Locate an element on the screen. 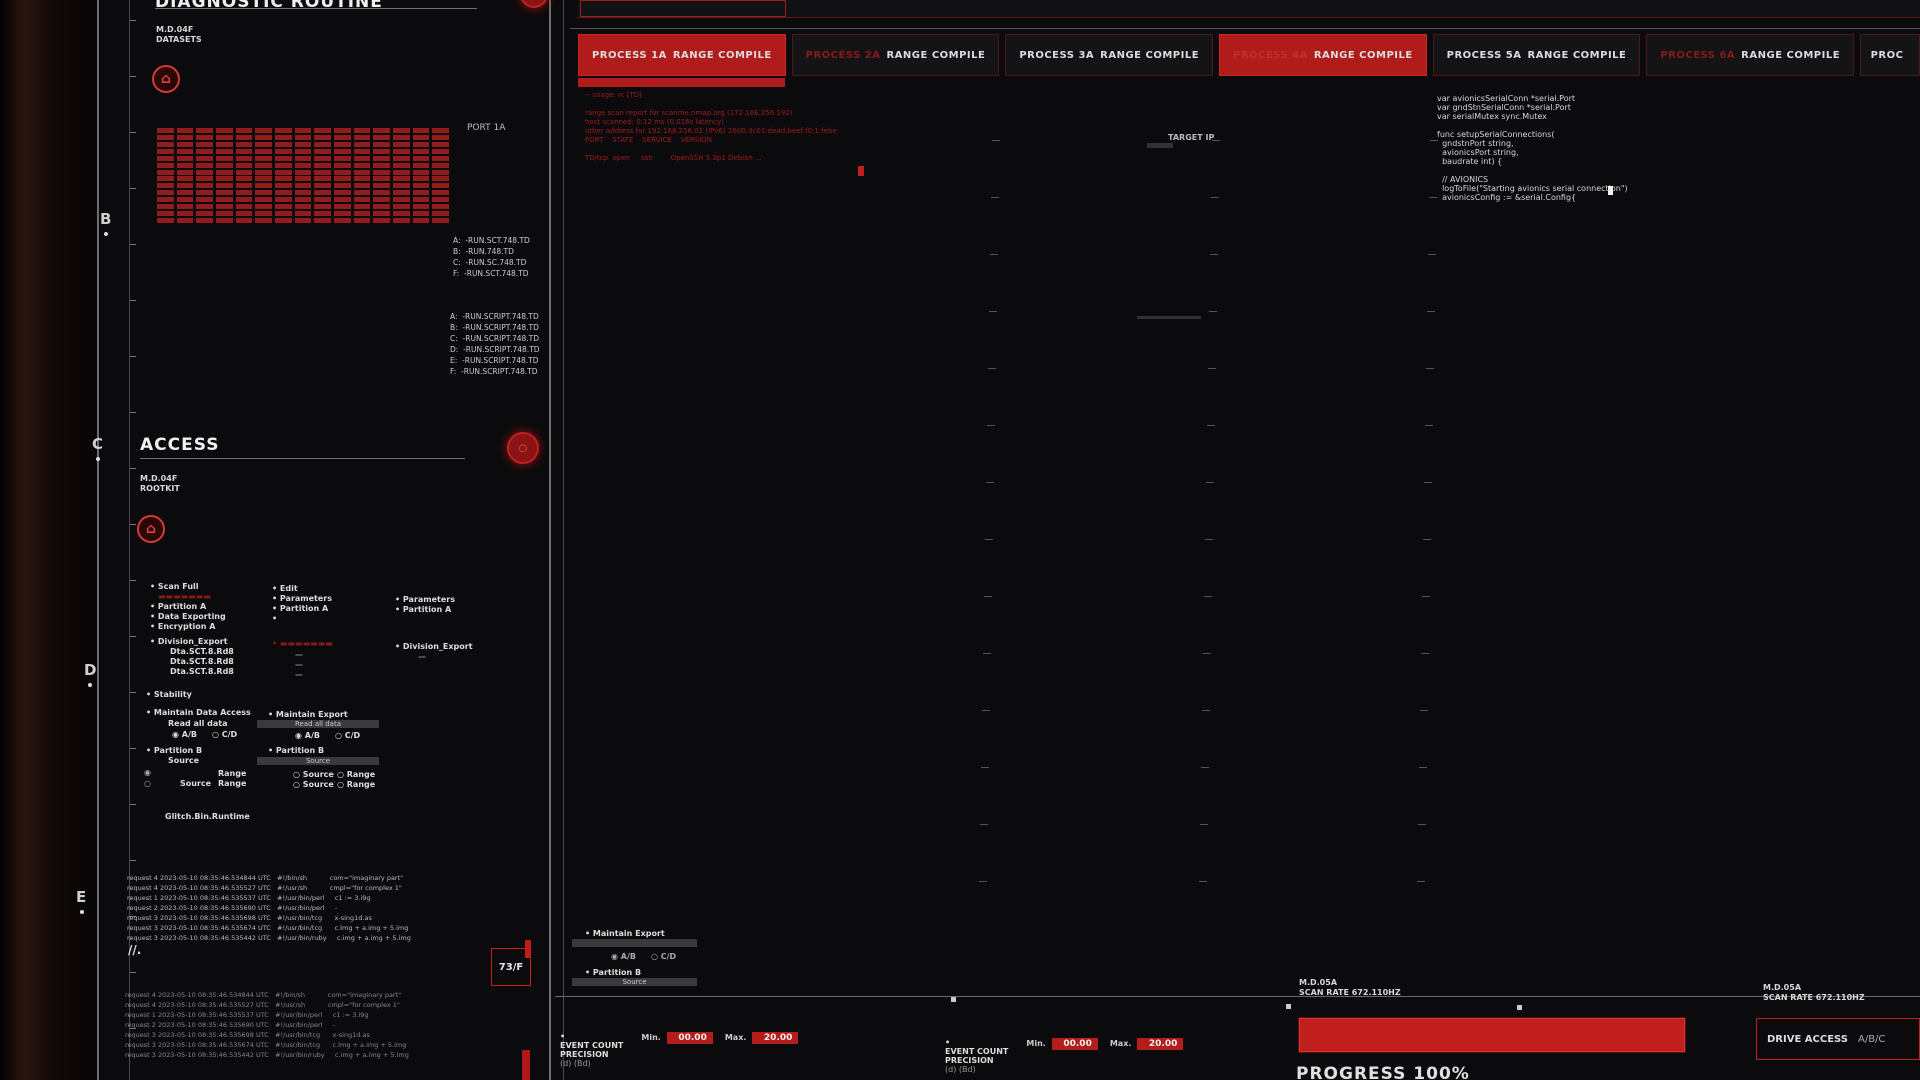 The height and width of the screenshot is (1080, 1920). run-line: F: -RUN.SCRIPT.748.TD is located at coordinates (495, 371).